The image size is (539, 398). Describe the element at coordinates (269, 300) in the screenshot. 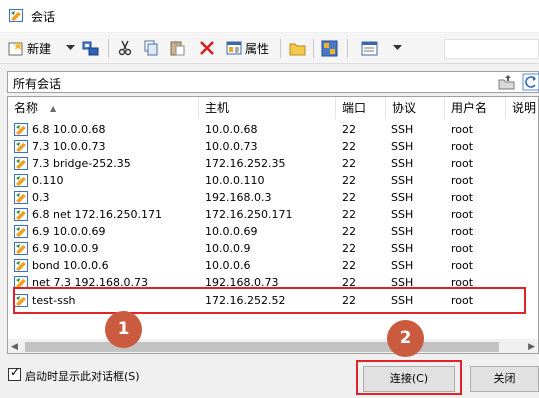

I see `highlight-test-ssh-row` at that location.